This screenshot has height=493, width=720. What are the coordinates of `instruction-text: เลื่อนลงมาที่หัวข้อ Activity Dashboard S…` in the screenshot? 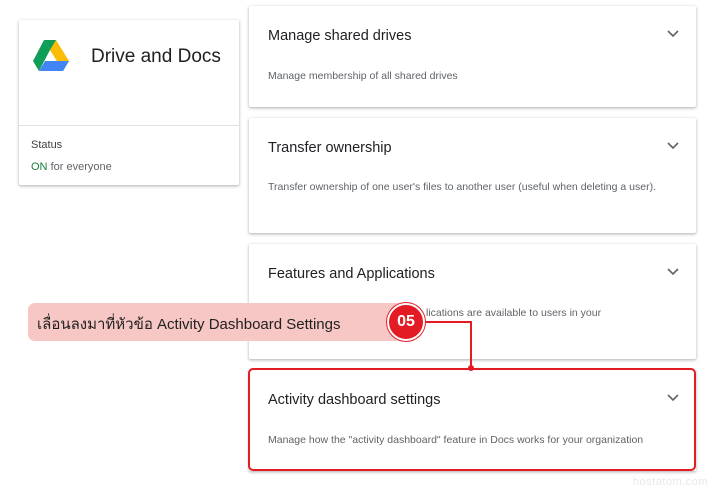 It's located at (189, 324).